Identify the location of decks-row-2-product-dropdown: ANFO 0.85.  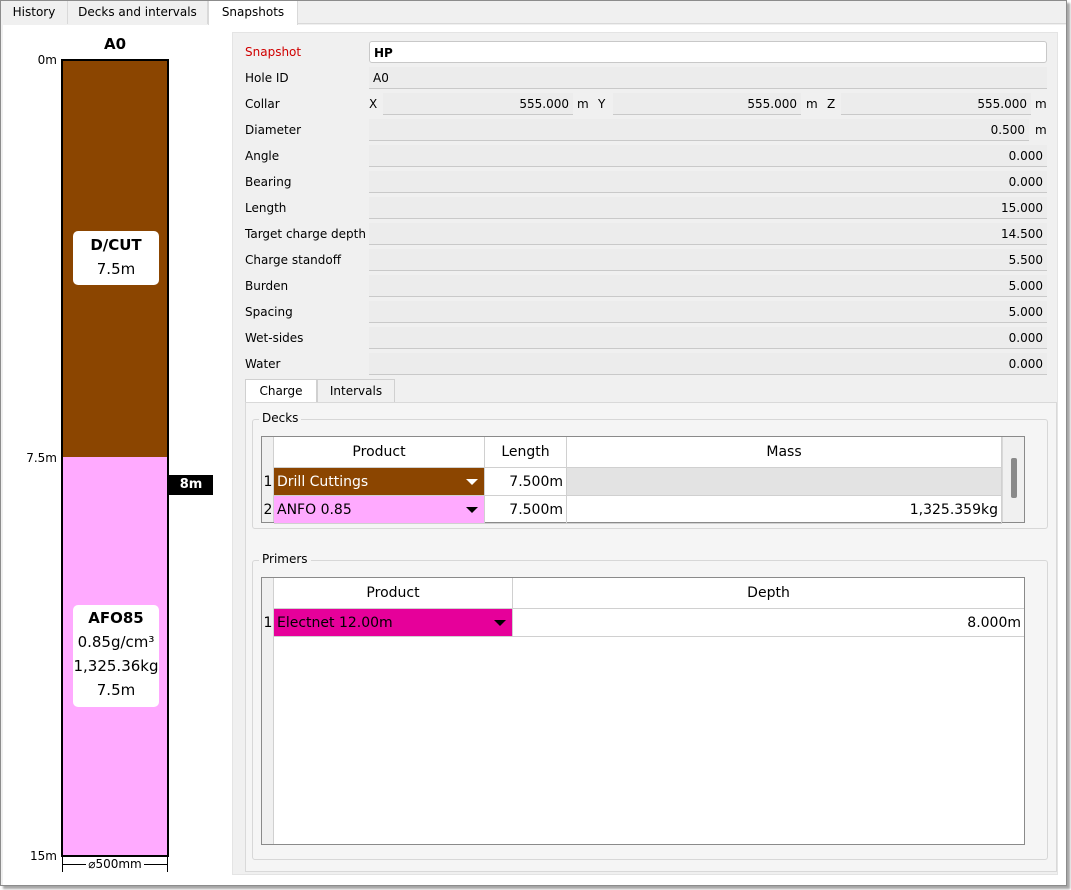
(379, 510).